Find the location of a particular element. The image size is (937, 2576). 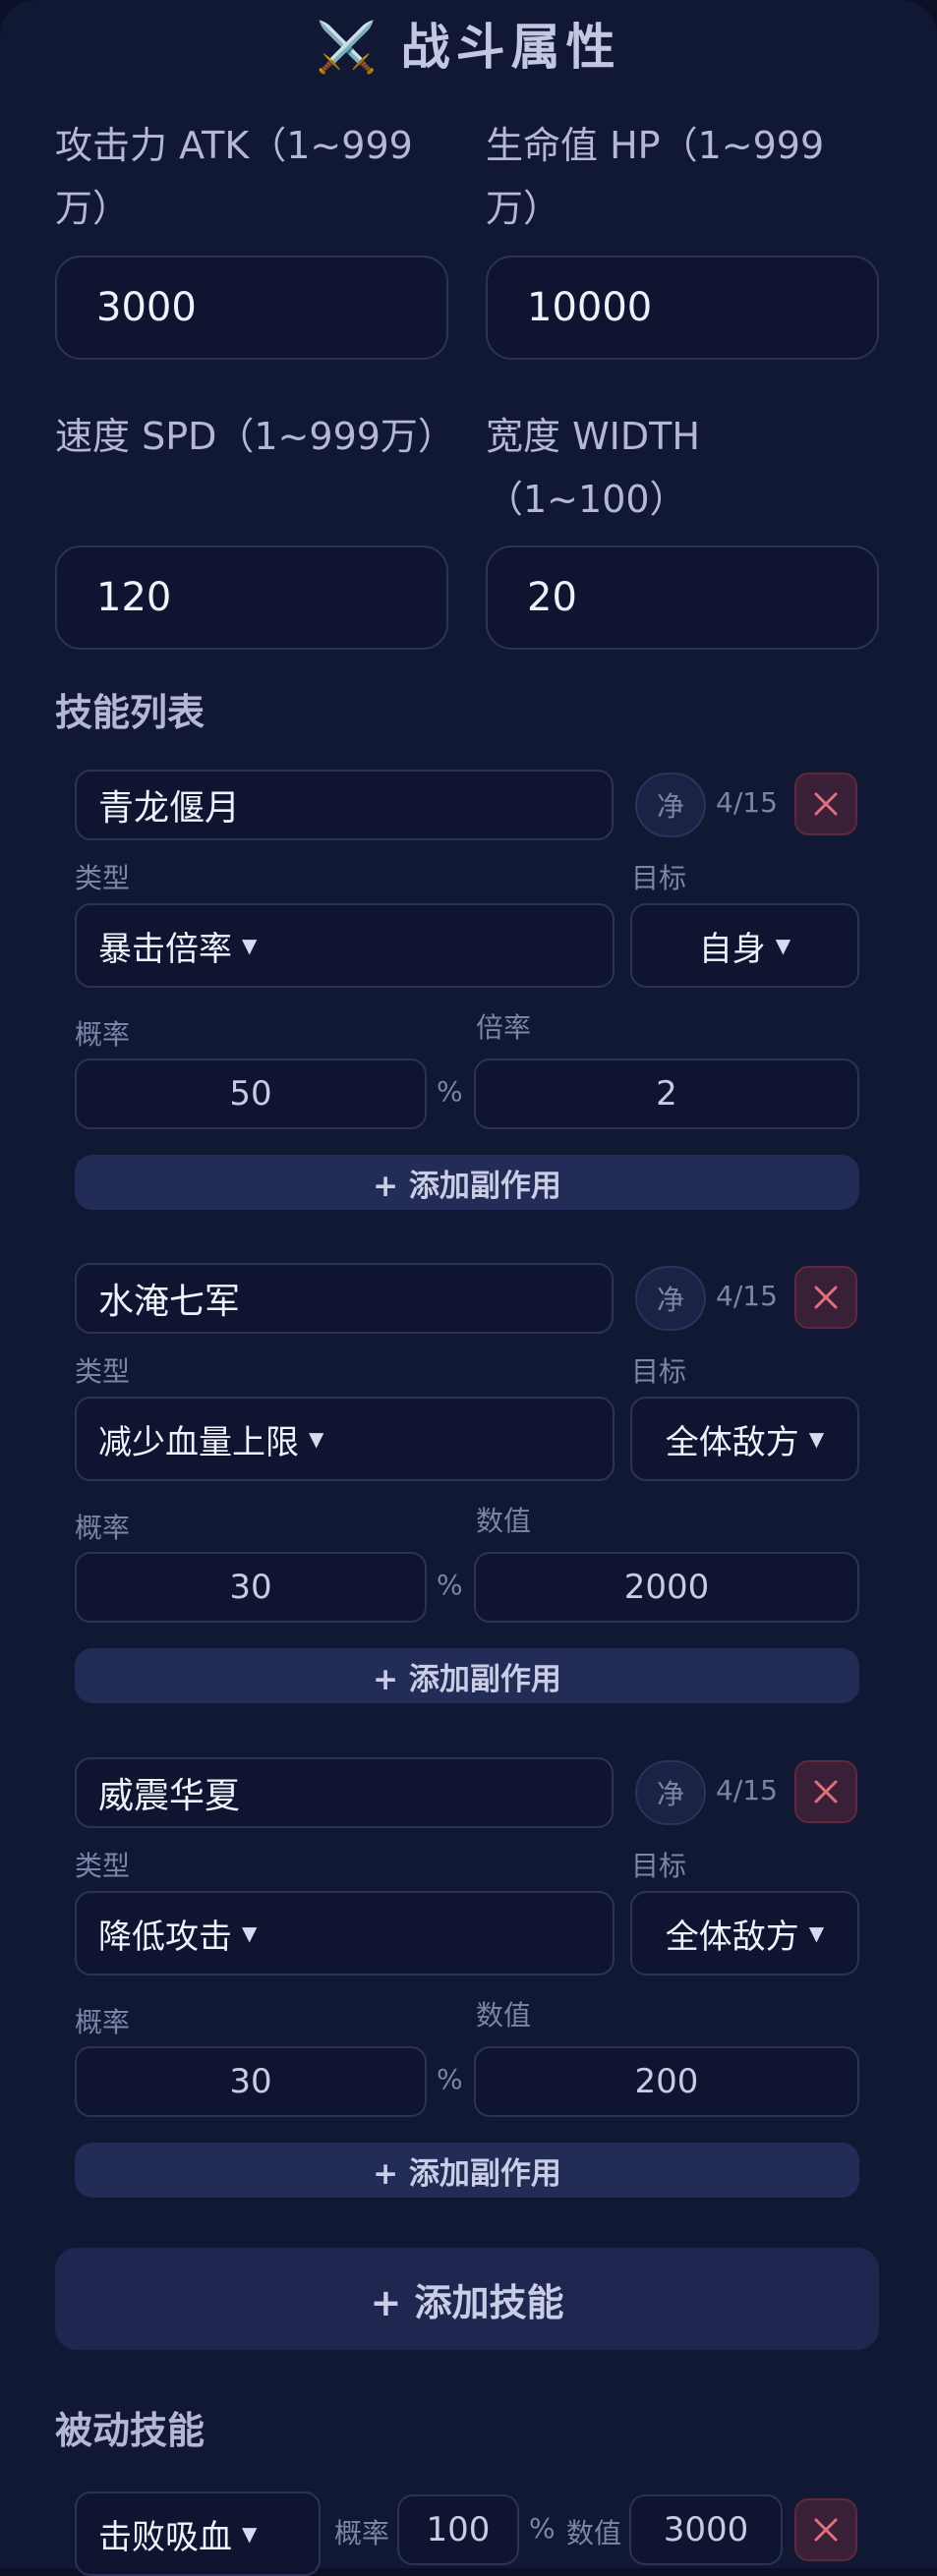

value-input: 200 is located at coordinates (666, 2082).